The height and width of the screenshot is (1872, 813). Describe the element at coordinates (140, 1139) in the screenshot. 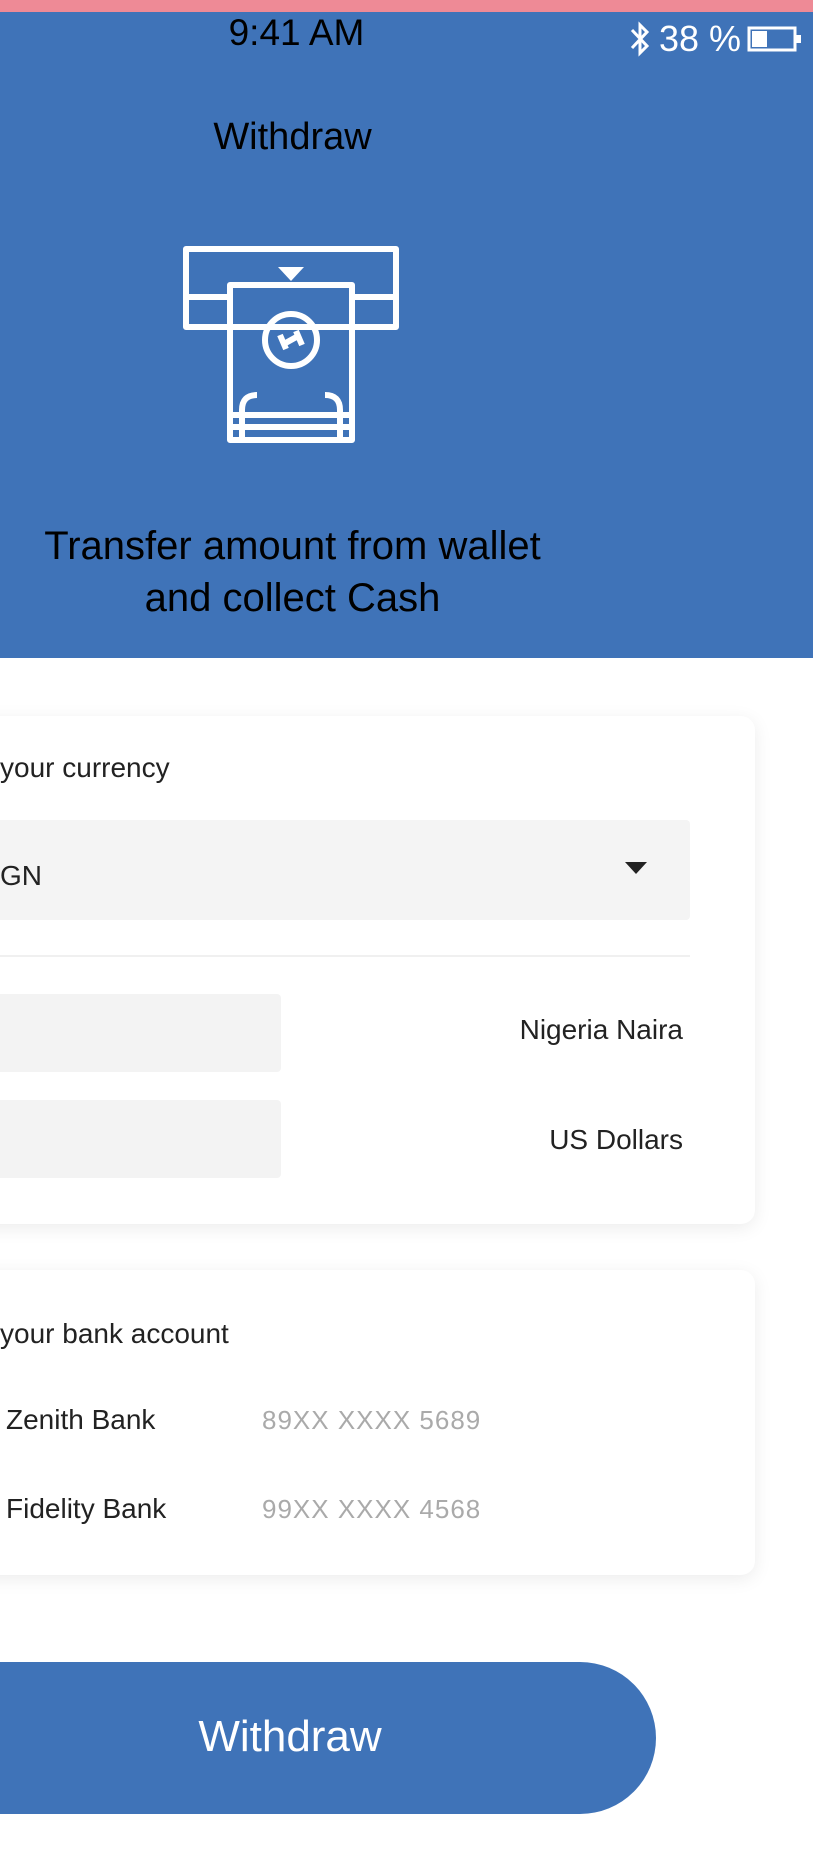

I see `usd-amount-field` at that location.